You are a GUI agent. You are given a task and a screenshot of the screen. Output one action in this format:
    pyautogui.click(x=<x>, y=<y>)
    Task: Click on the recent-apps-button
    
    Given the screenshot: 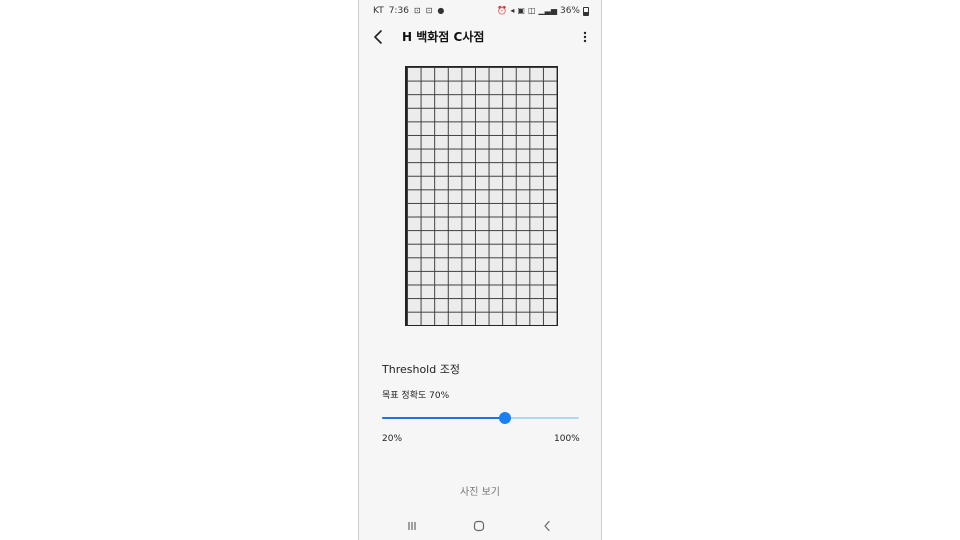 What is the action you would take?
    pyautogui.click(x=412, y=526)
    